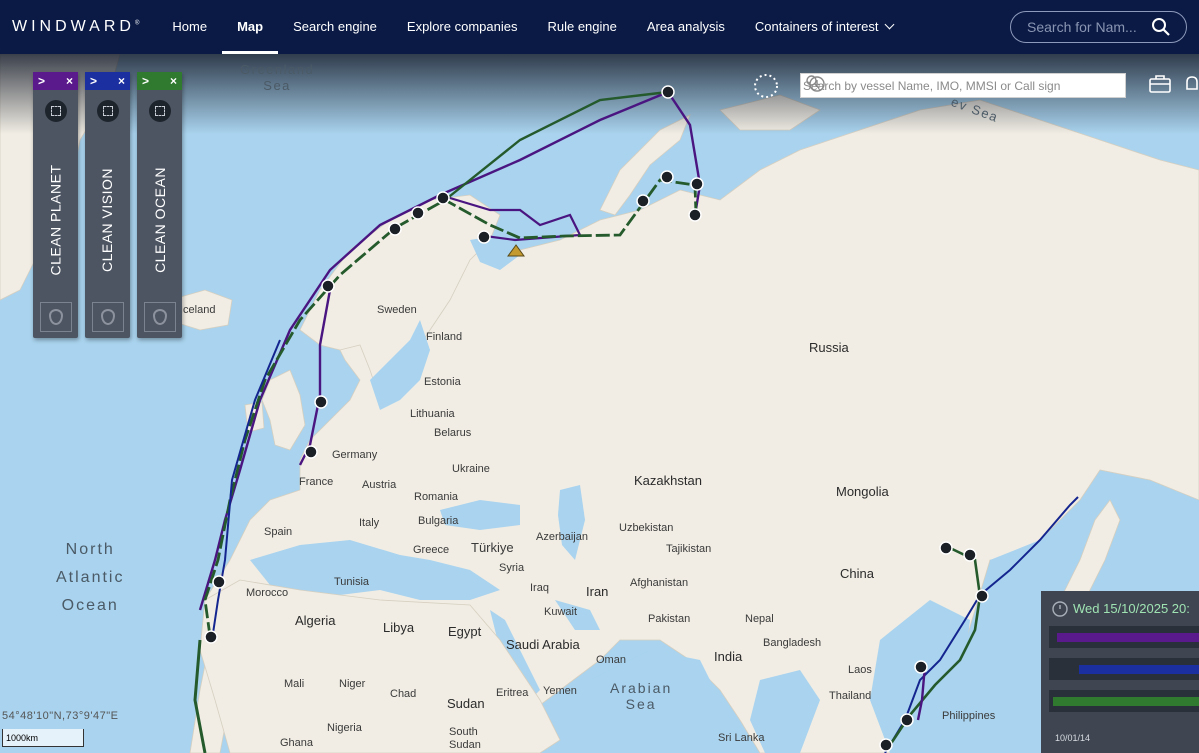 Image resolution: width=1199 pixels, height=753 pixels. Describe the element at coordinates (189, 27) in the screenshot. I see `nav-home: Home` at that location.